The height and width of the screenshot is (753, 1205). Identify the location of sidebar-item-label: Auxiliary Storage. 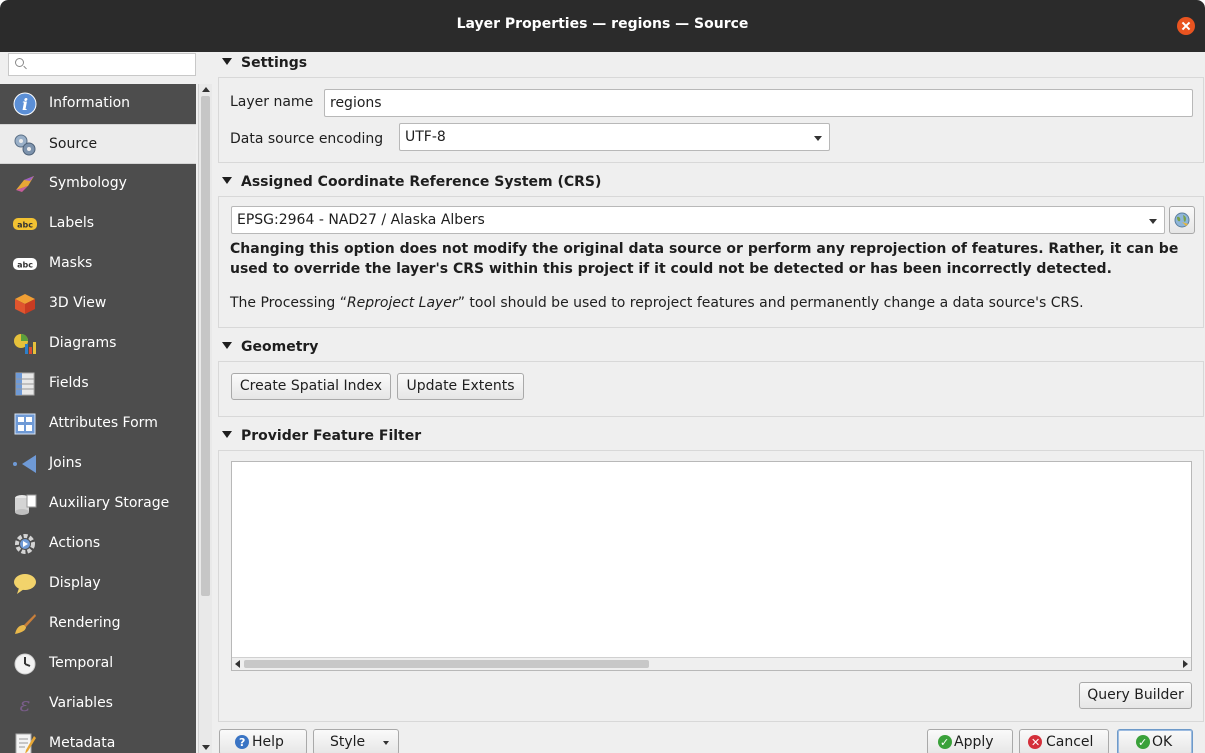
(109, 503).